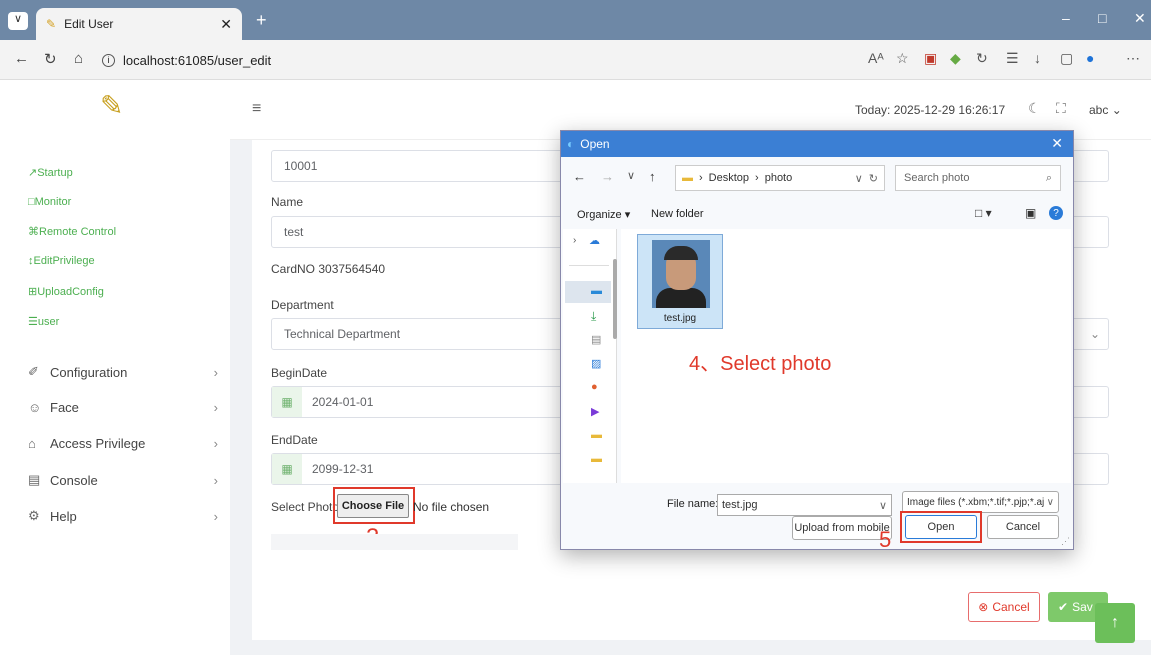 The height and width of the screenshot is (655, 1151). Describe the element at coordinates (596, 363) in the screenshot. I see `pictures-icon: ▨` at that location.